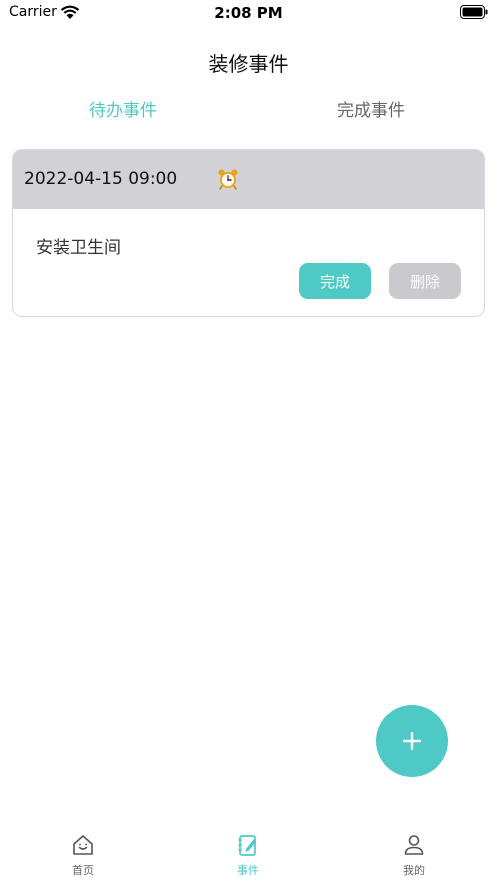  I want to click on plus-icon, so click(412, 741).